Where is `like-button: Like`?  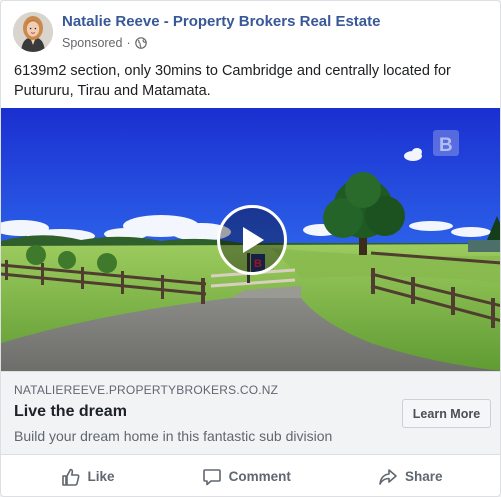
like-button: Like is located at coordinates (88, 477).